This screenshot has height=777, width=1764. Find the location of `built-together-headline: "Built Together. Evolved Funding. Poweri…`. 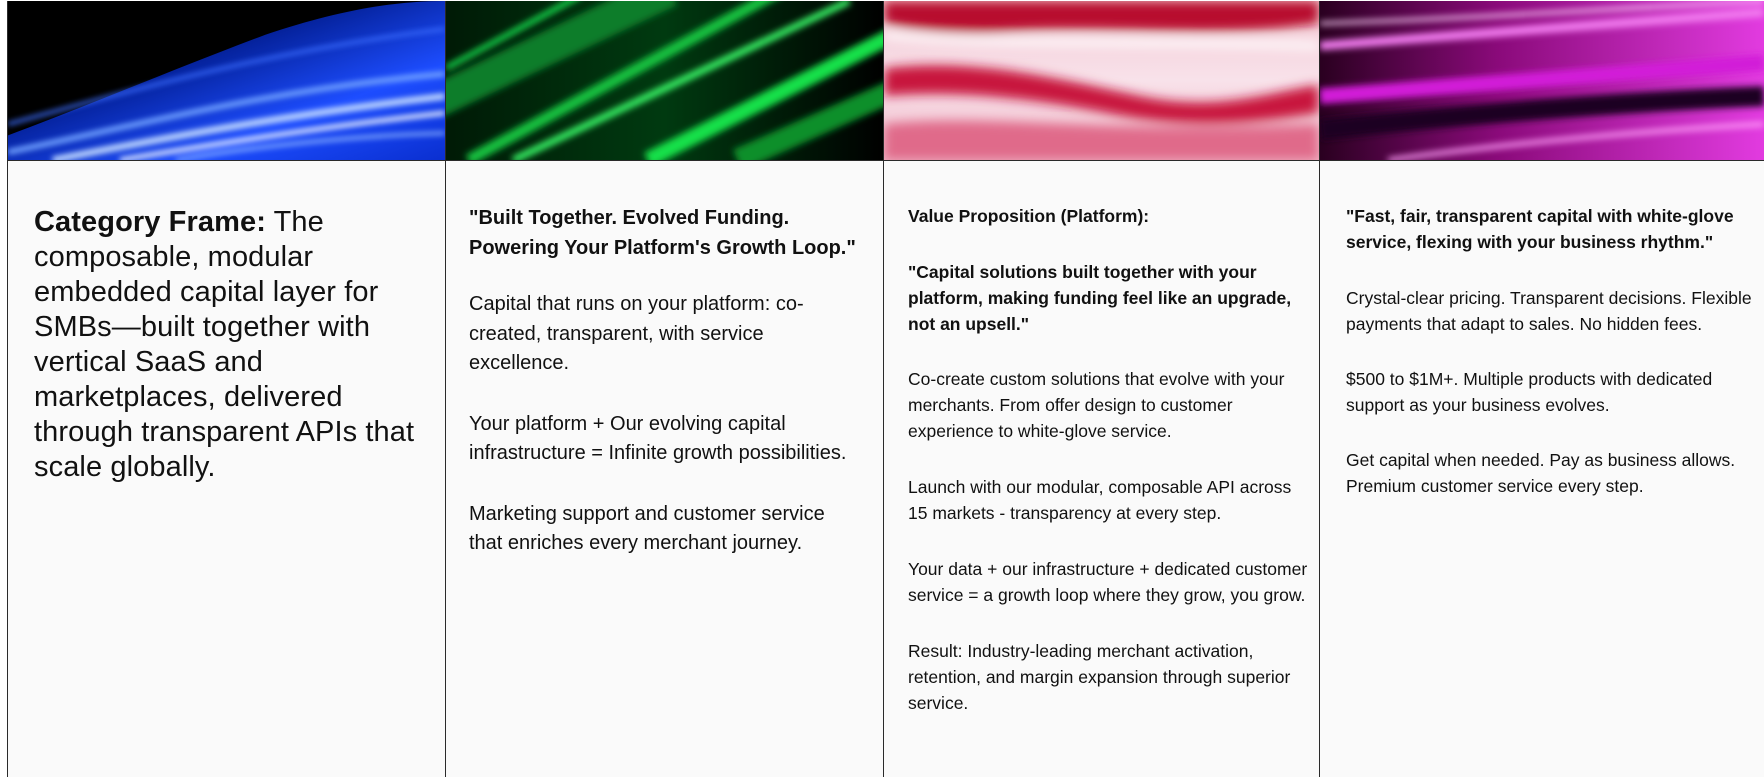

built-together-headline: "Built Together. Evolved Funding. Poweri… is located at coordinates (662, 233).